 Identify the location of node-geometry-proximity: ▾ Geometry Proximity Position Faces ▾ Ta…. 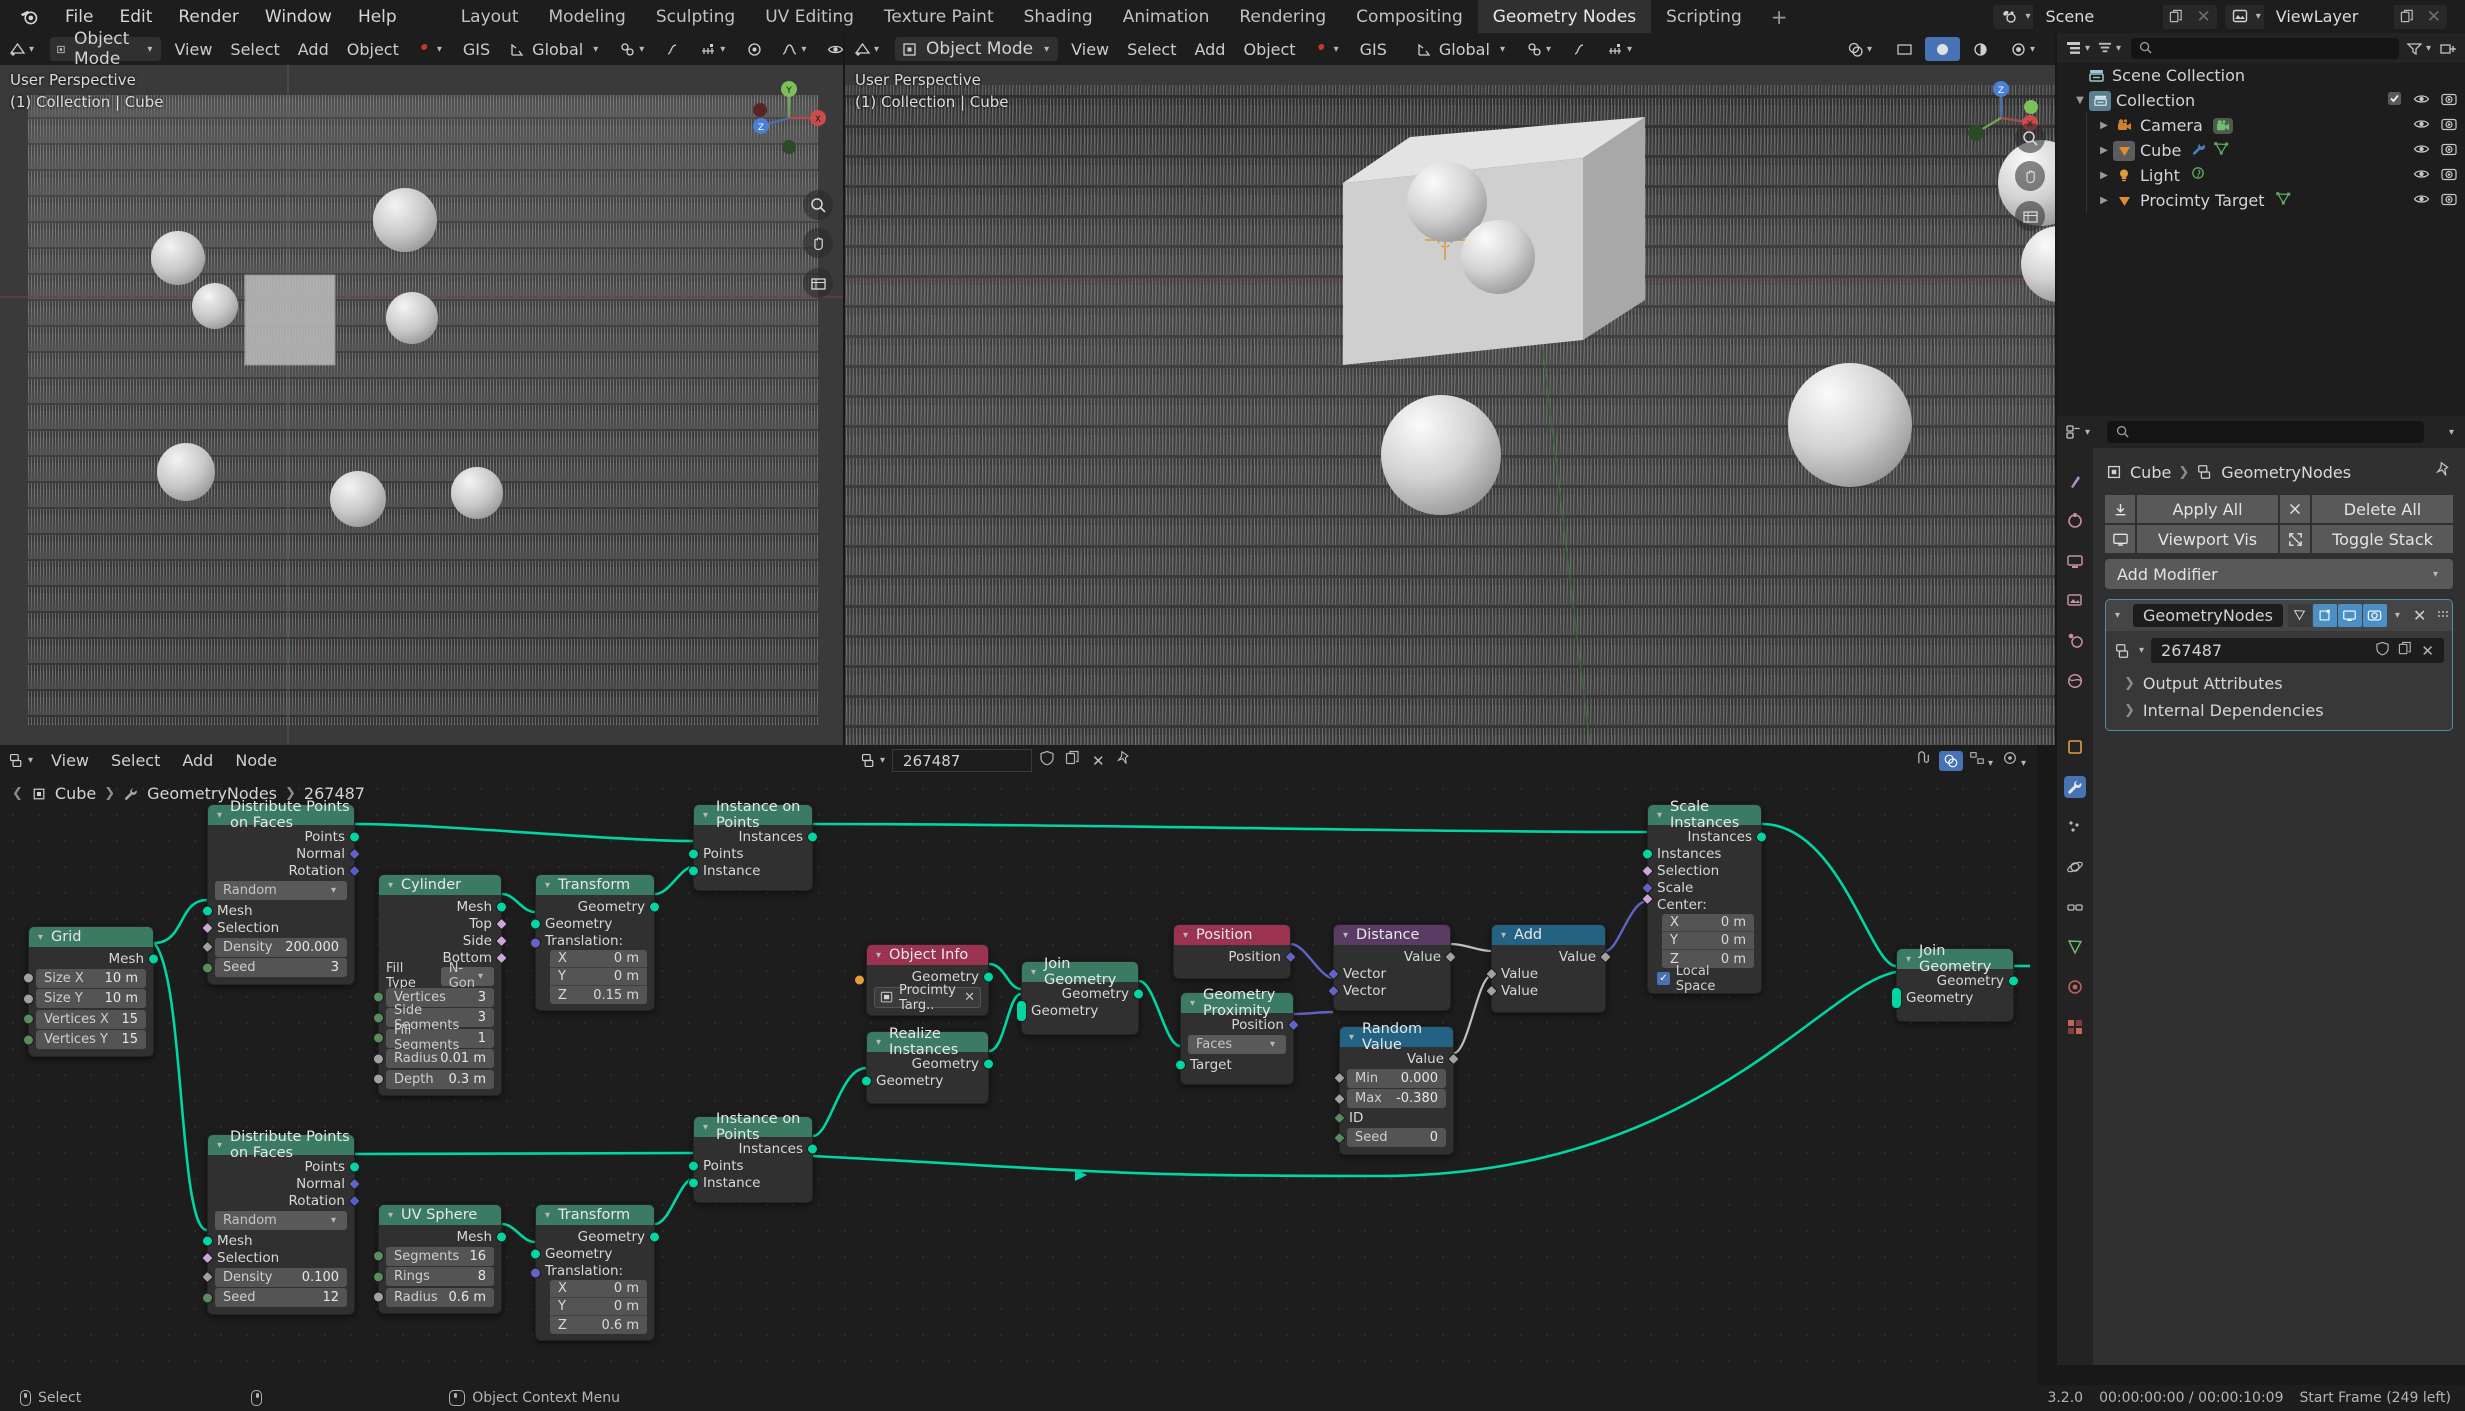
(1237, 1036).